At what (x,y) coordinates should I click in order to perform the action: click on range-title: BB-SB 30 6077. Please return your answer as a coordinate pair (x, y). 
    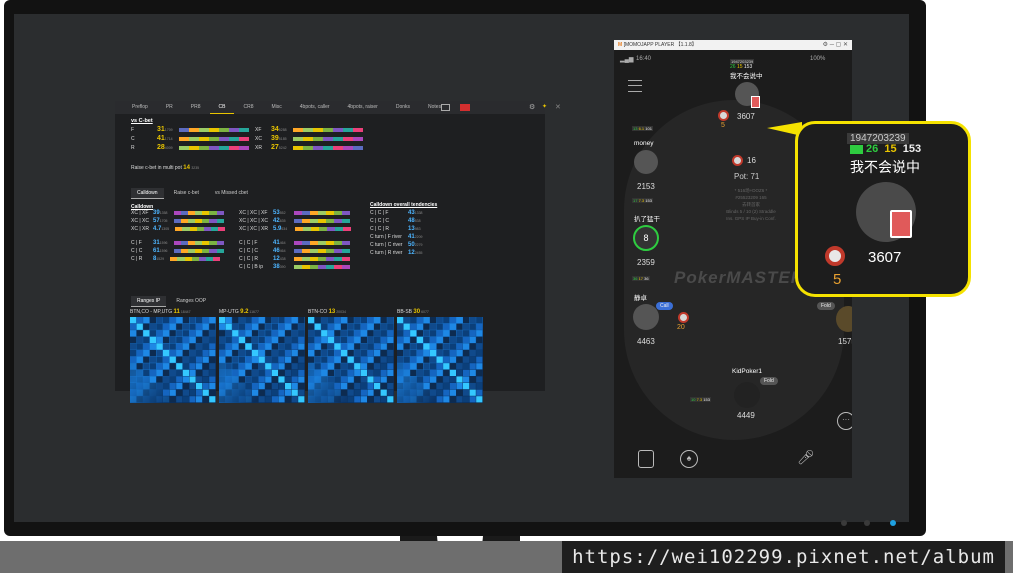
    Looking at the image, I should click on (441, 312).